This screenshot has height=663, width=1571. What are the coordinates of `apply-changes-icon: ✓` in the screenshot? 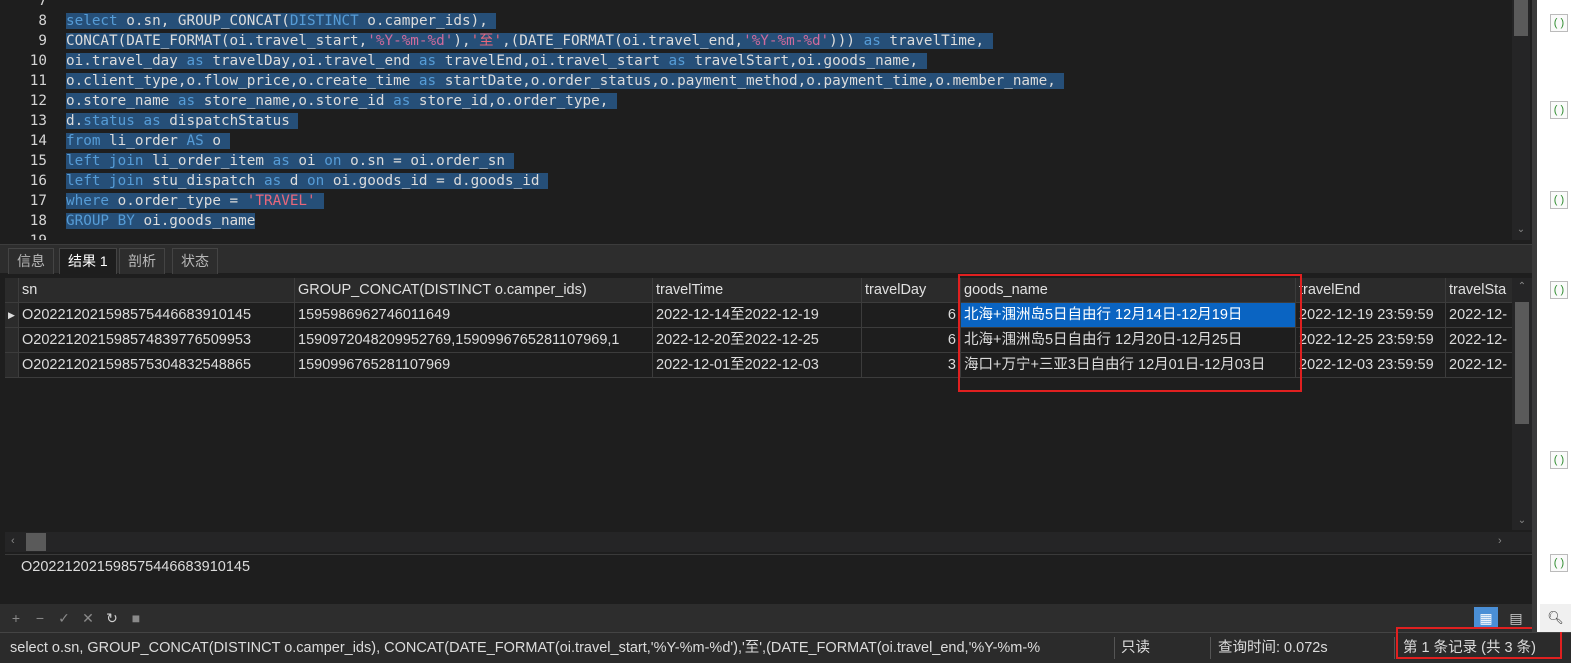 It's located at (64, 618).